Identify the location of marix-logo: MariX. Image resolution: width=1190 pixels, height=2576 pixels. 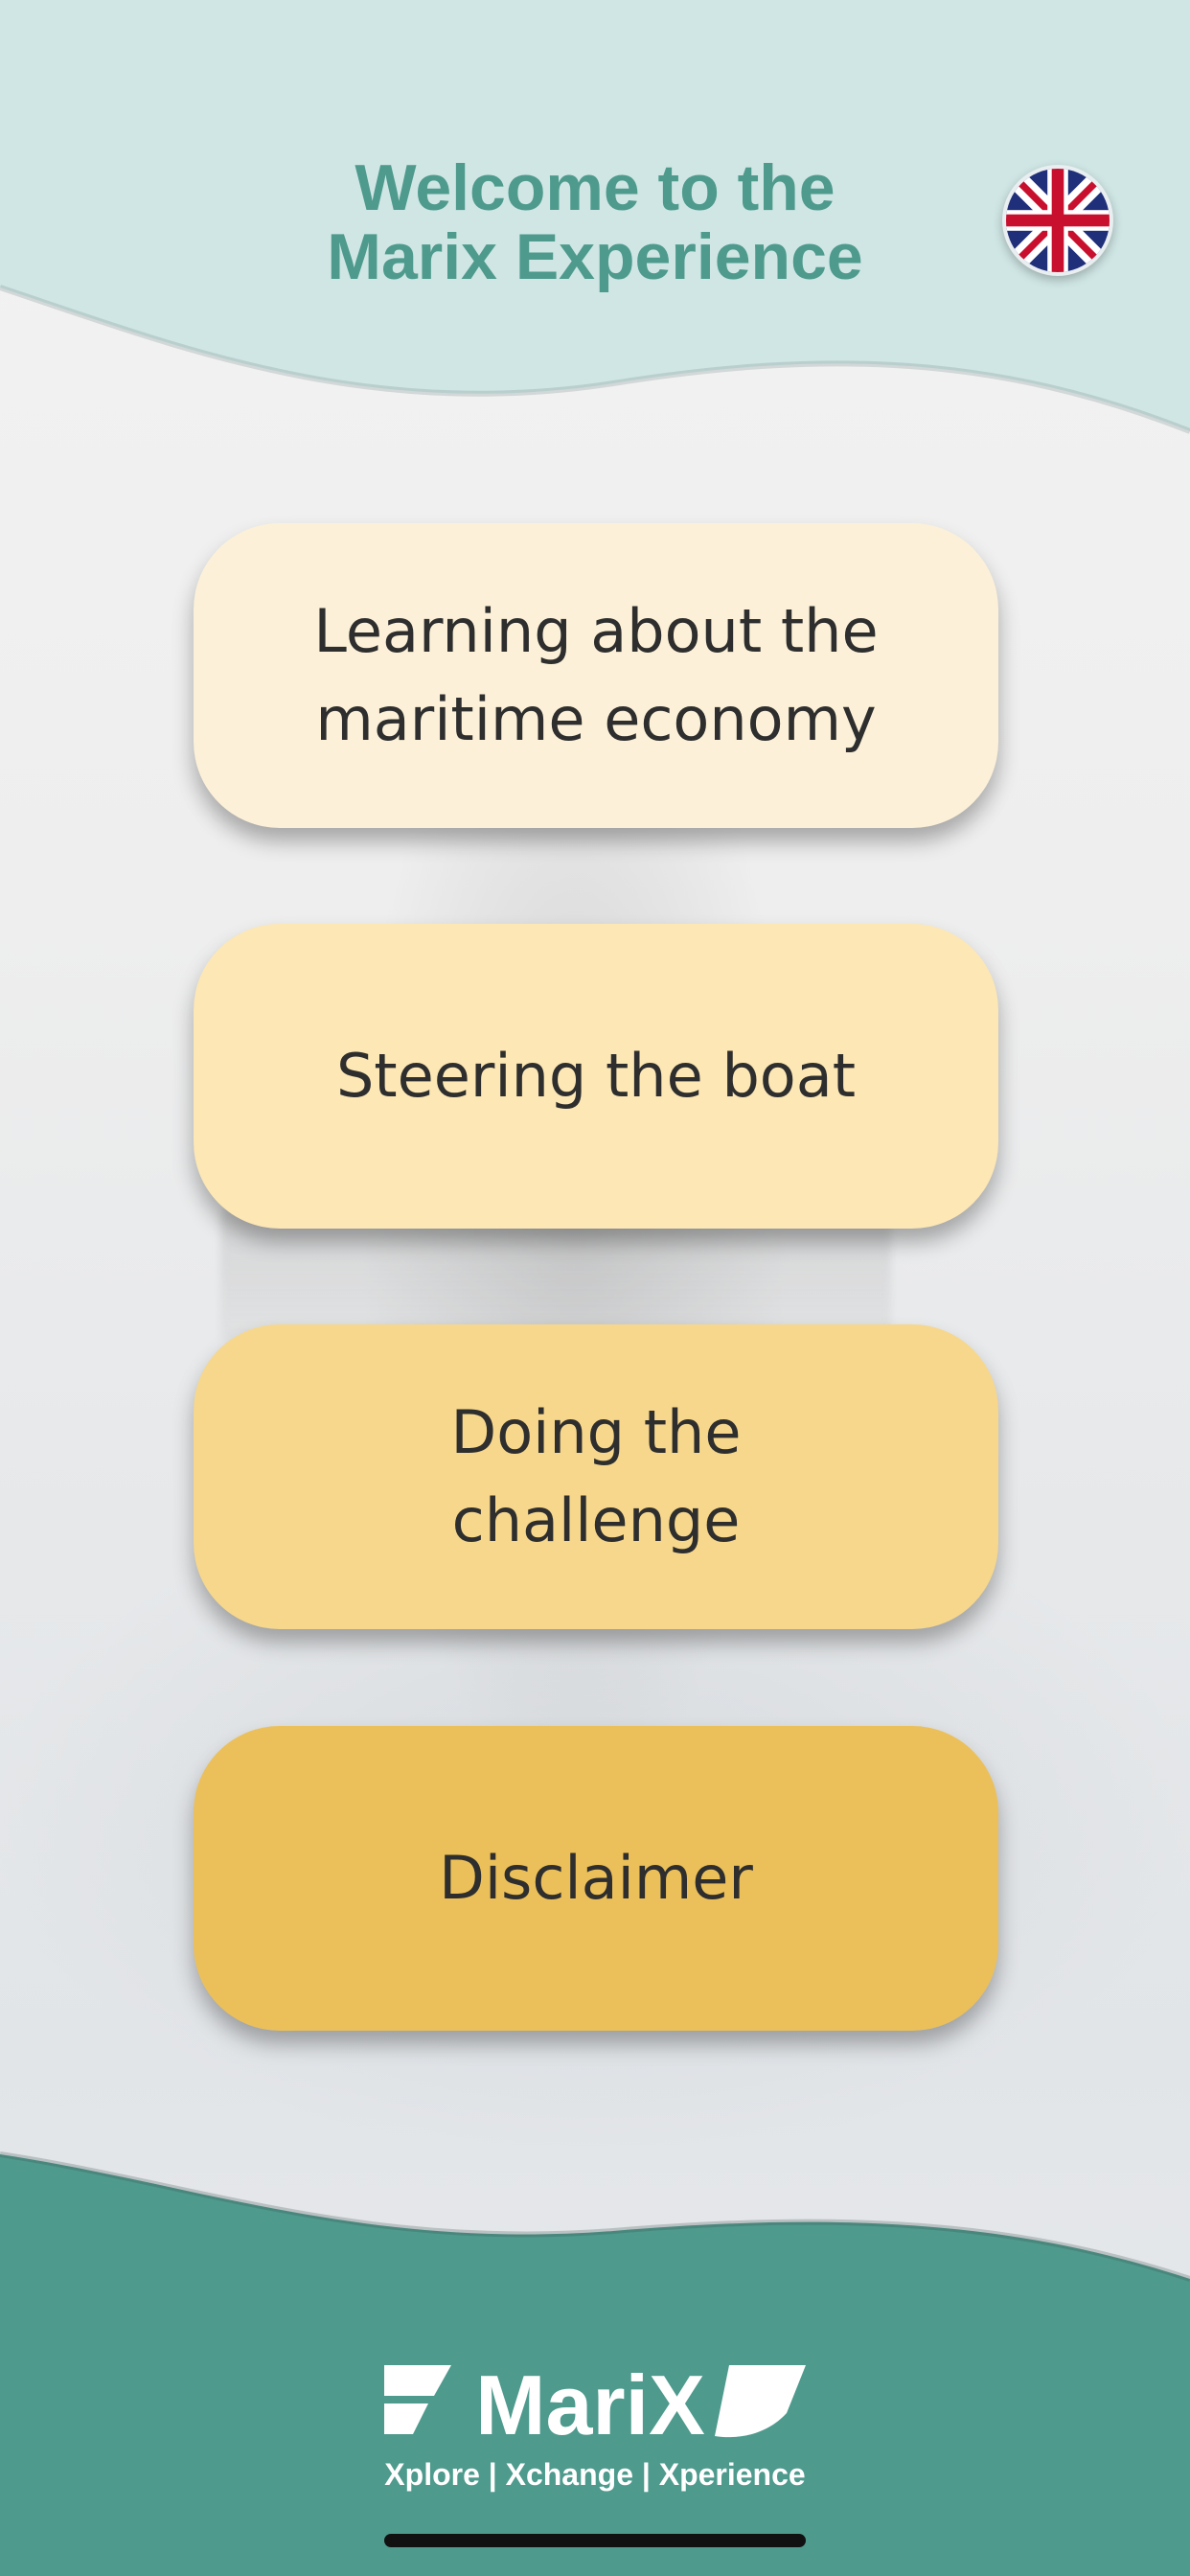
(595, 2406).